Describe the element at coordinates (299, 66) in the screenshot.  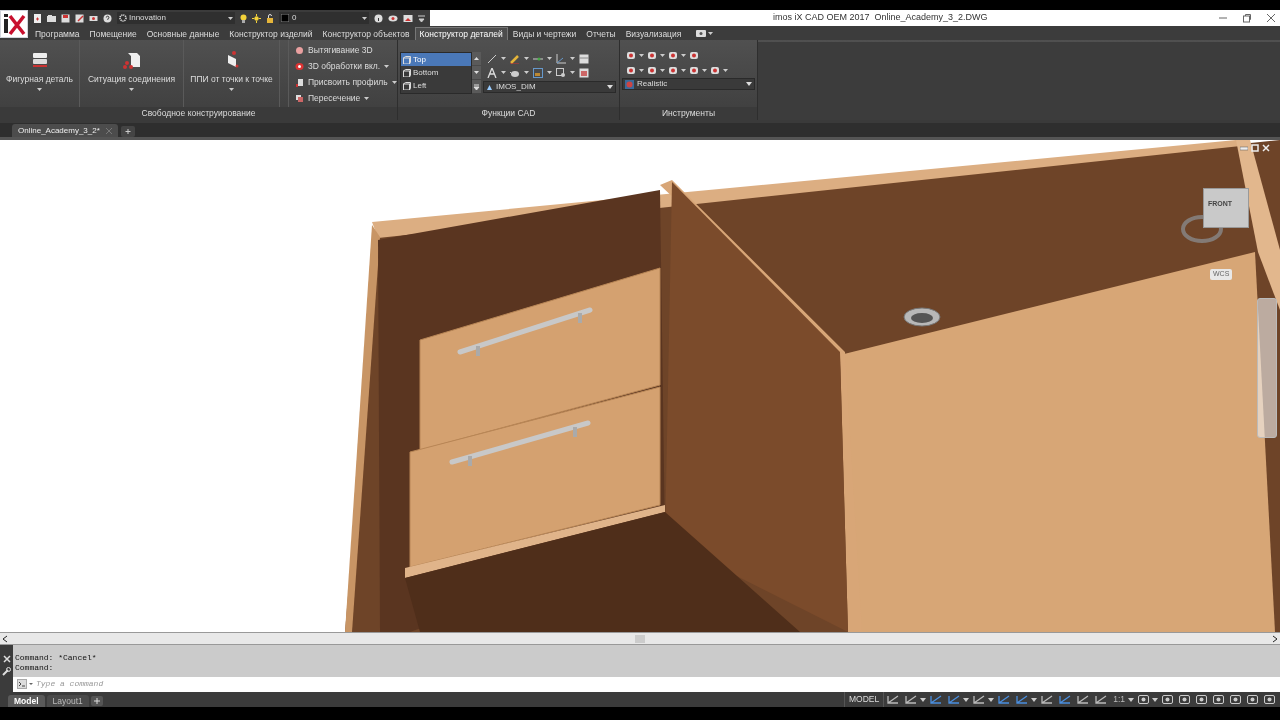
I see `machining-icon` at that location.